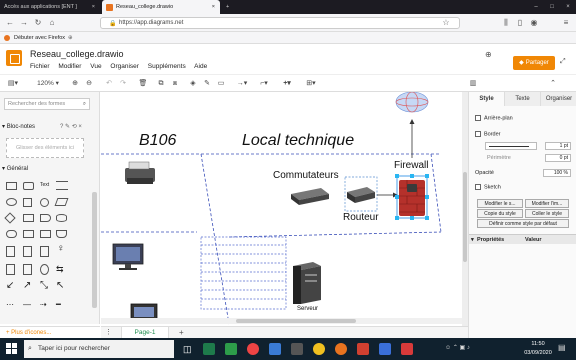 The width and height of the screenshot is (576, 360). Describe the element at coordinates (44, 185) in the screenshot. I see `text-shape: Text` at that location.